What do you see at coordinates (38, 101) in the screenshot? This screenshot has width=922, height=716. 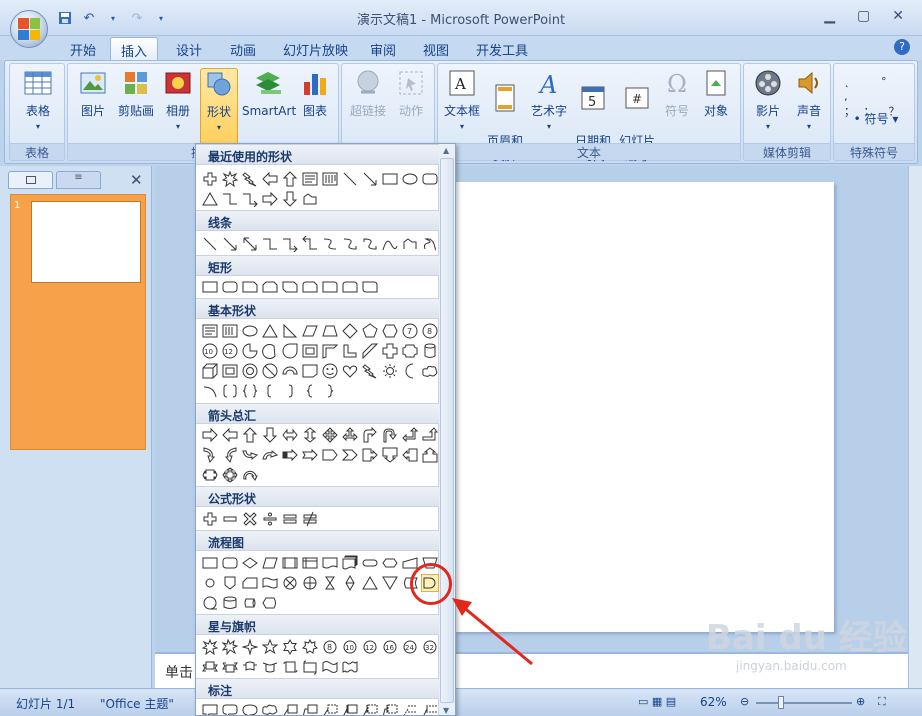 I see `table-button: 表格 ▾` at bounding box center [38, 101].